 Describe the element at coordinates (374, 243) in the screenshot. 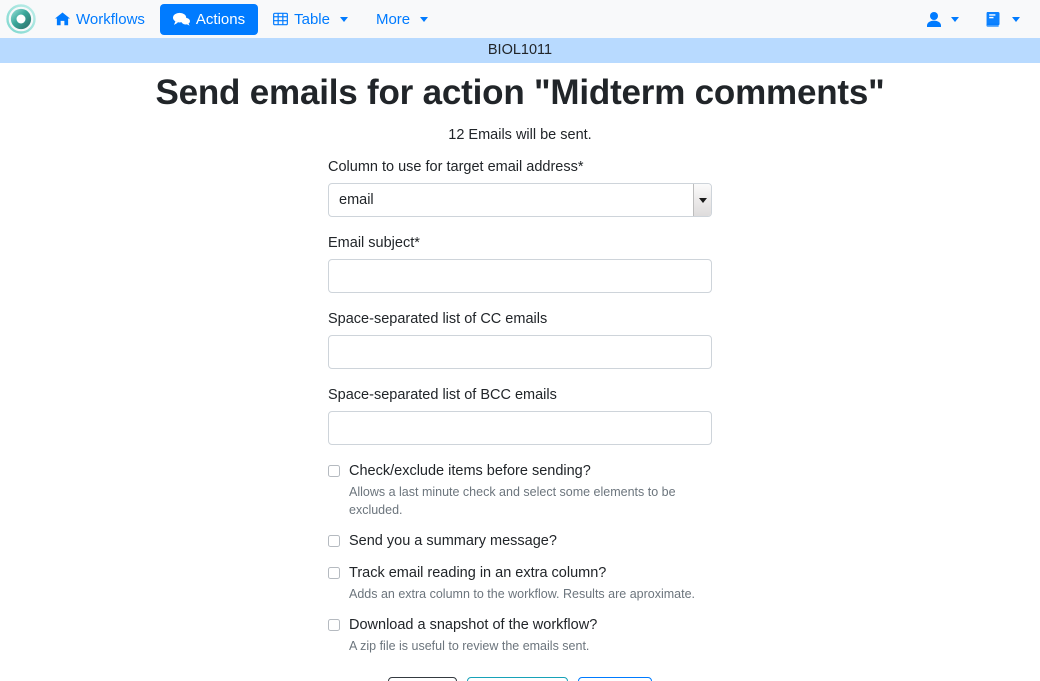

I see `email-subject-label: Email subject*` at that location.